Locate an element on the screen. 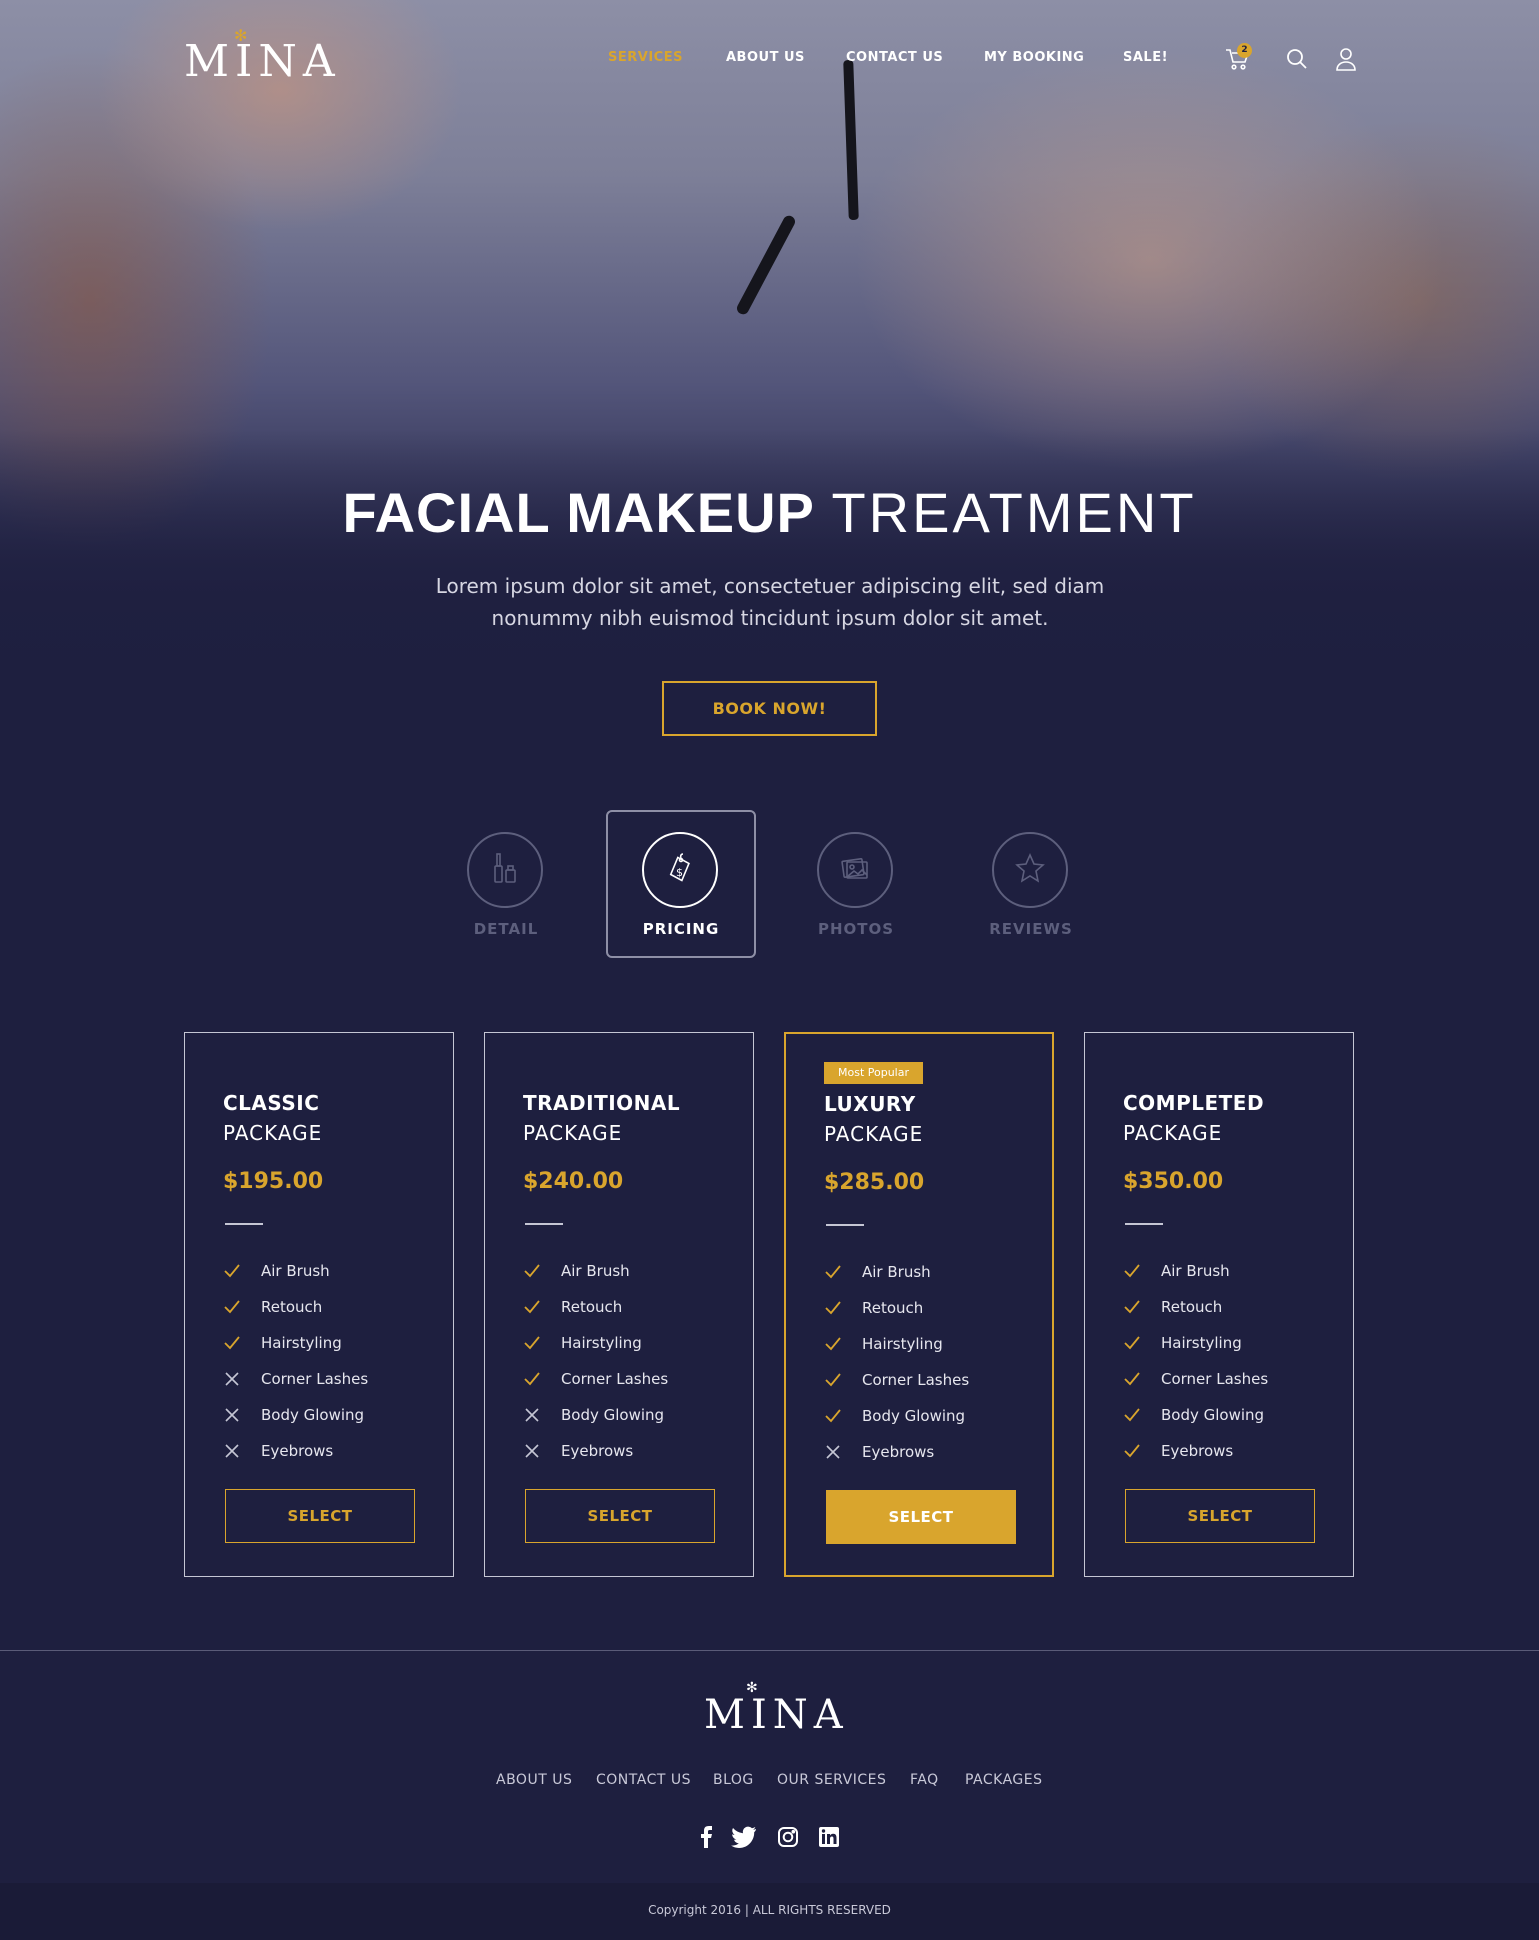  package-name: COMPLETED is located at coordinates (1194, 1103).